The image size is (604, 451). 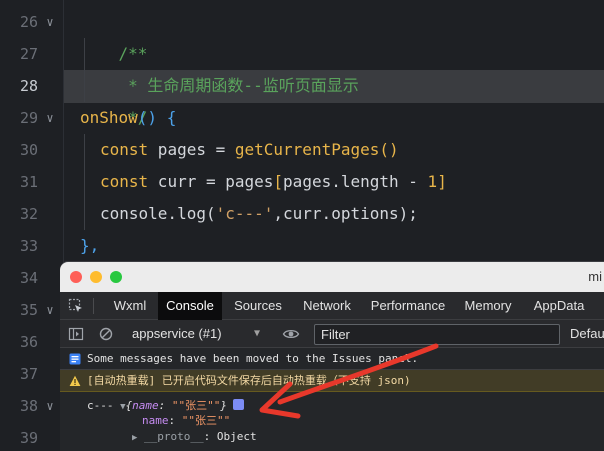 I want to click on line-number: 38, so click(x=28, y=406).